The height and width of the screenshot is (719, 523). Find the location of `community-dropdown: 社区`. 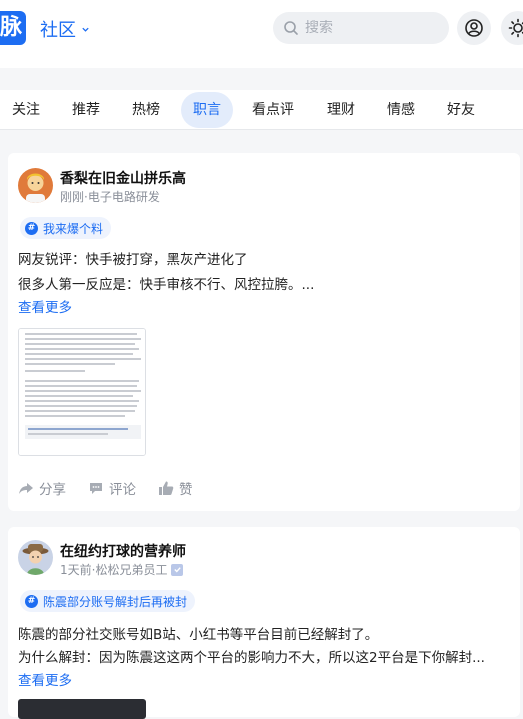

community-dropdown: 社区 is located at coordinates (65, 29).